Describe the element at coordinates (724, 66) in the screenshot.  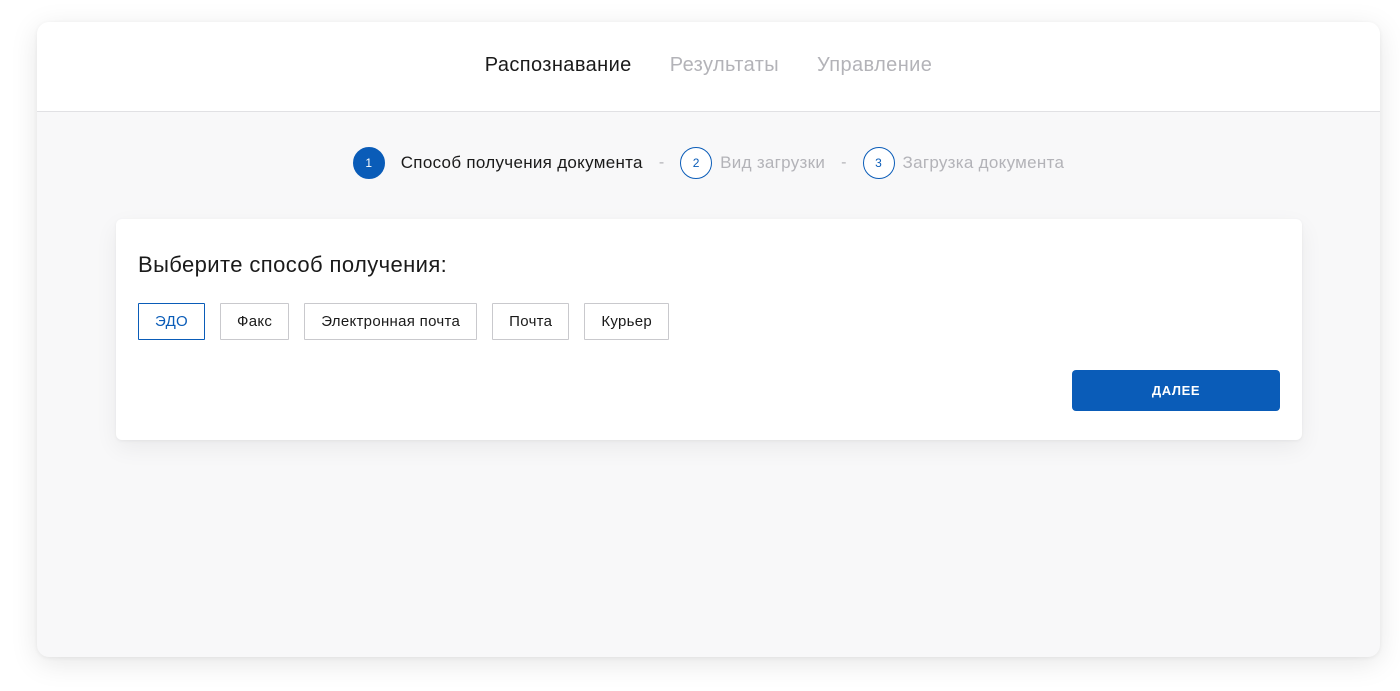
I see `tab-results: Результаты` at that location.